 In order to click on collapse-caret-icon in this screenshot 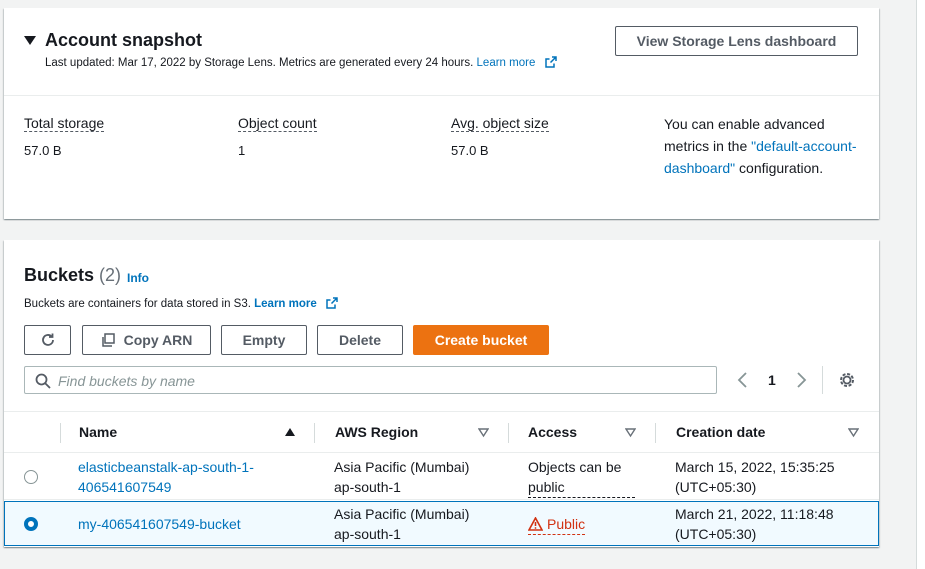, I will do `click(30, 40)`.